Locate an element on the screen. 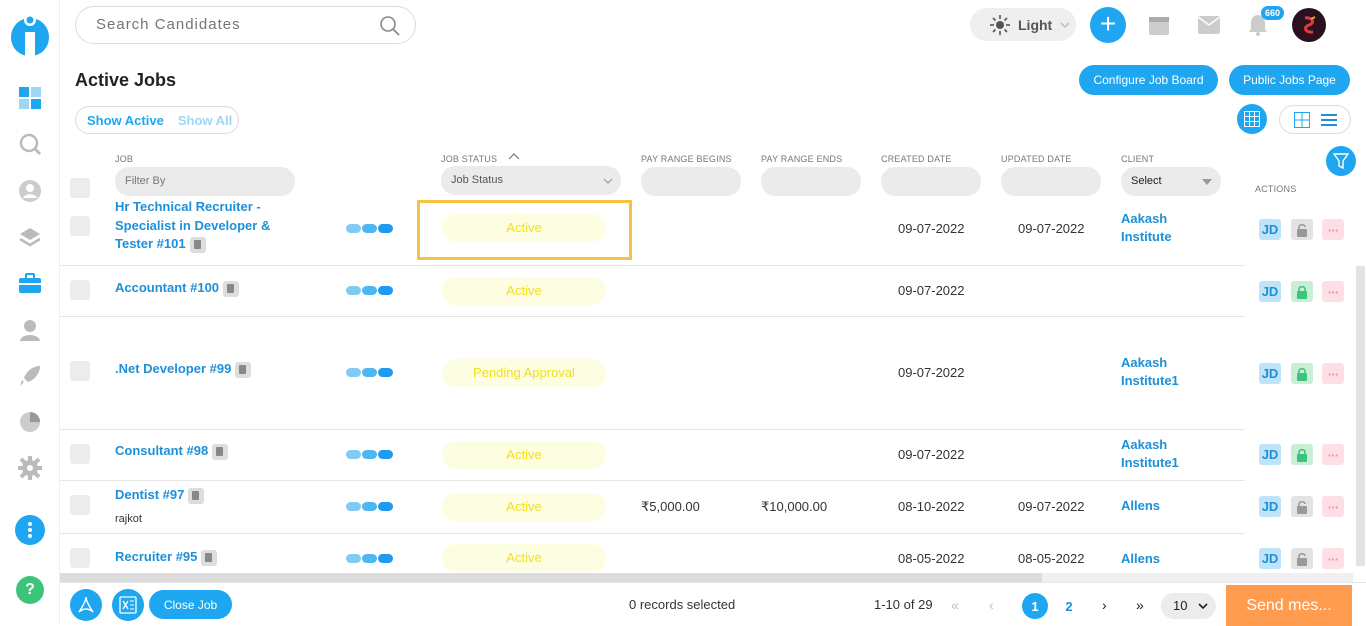 The width and height of the screenshot is (1366, 626). calendar-icon is located at coordinates (1159, 25).